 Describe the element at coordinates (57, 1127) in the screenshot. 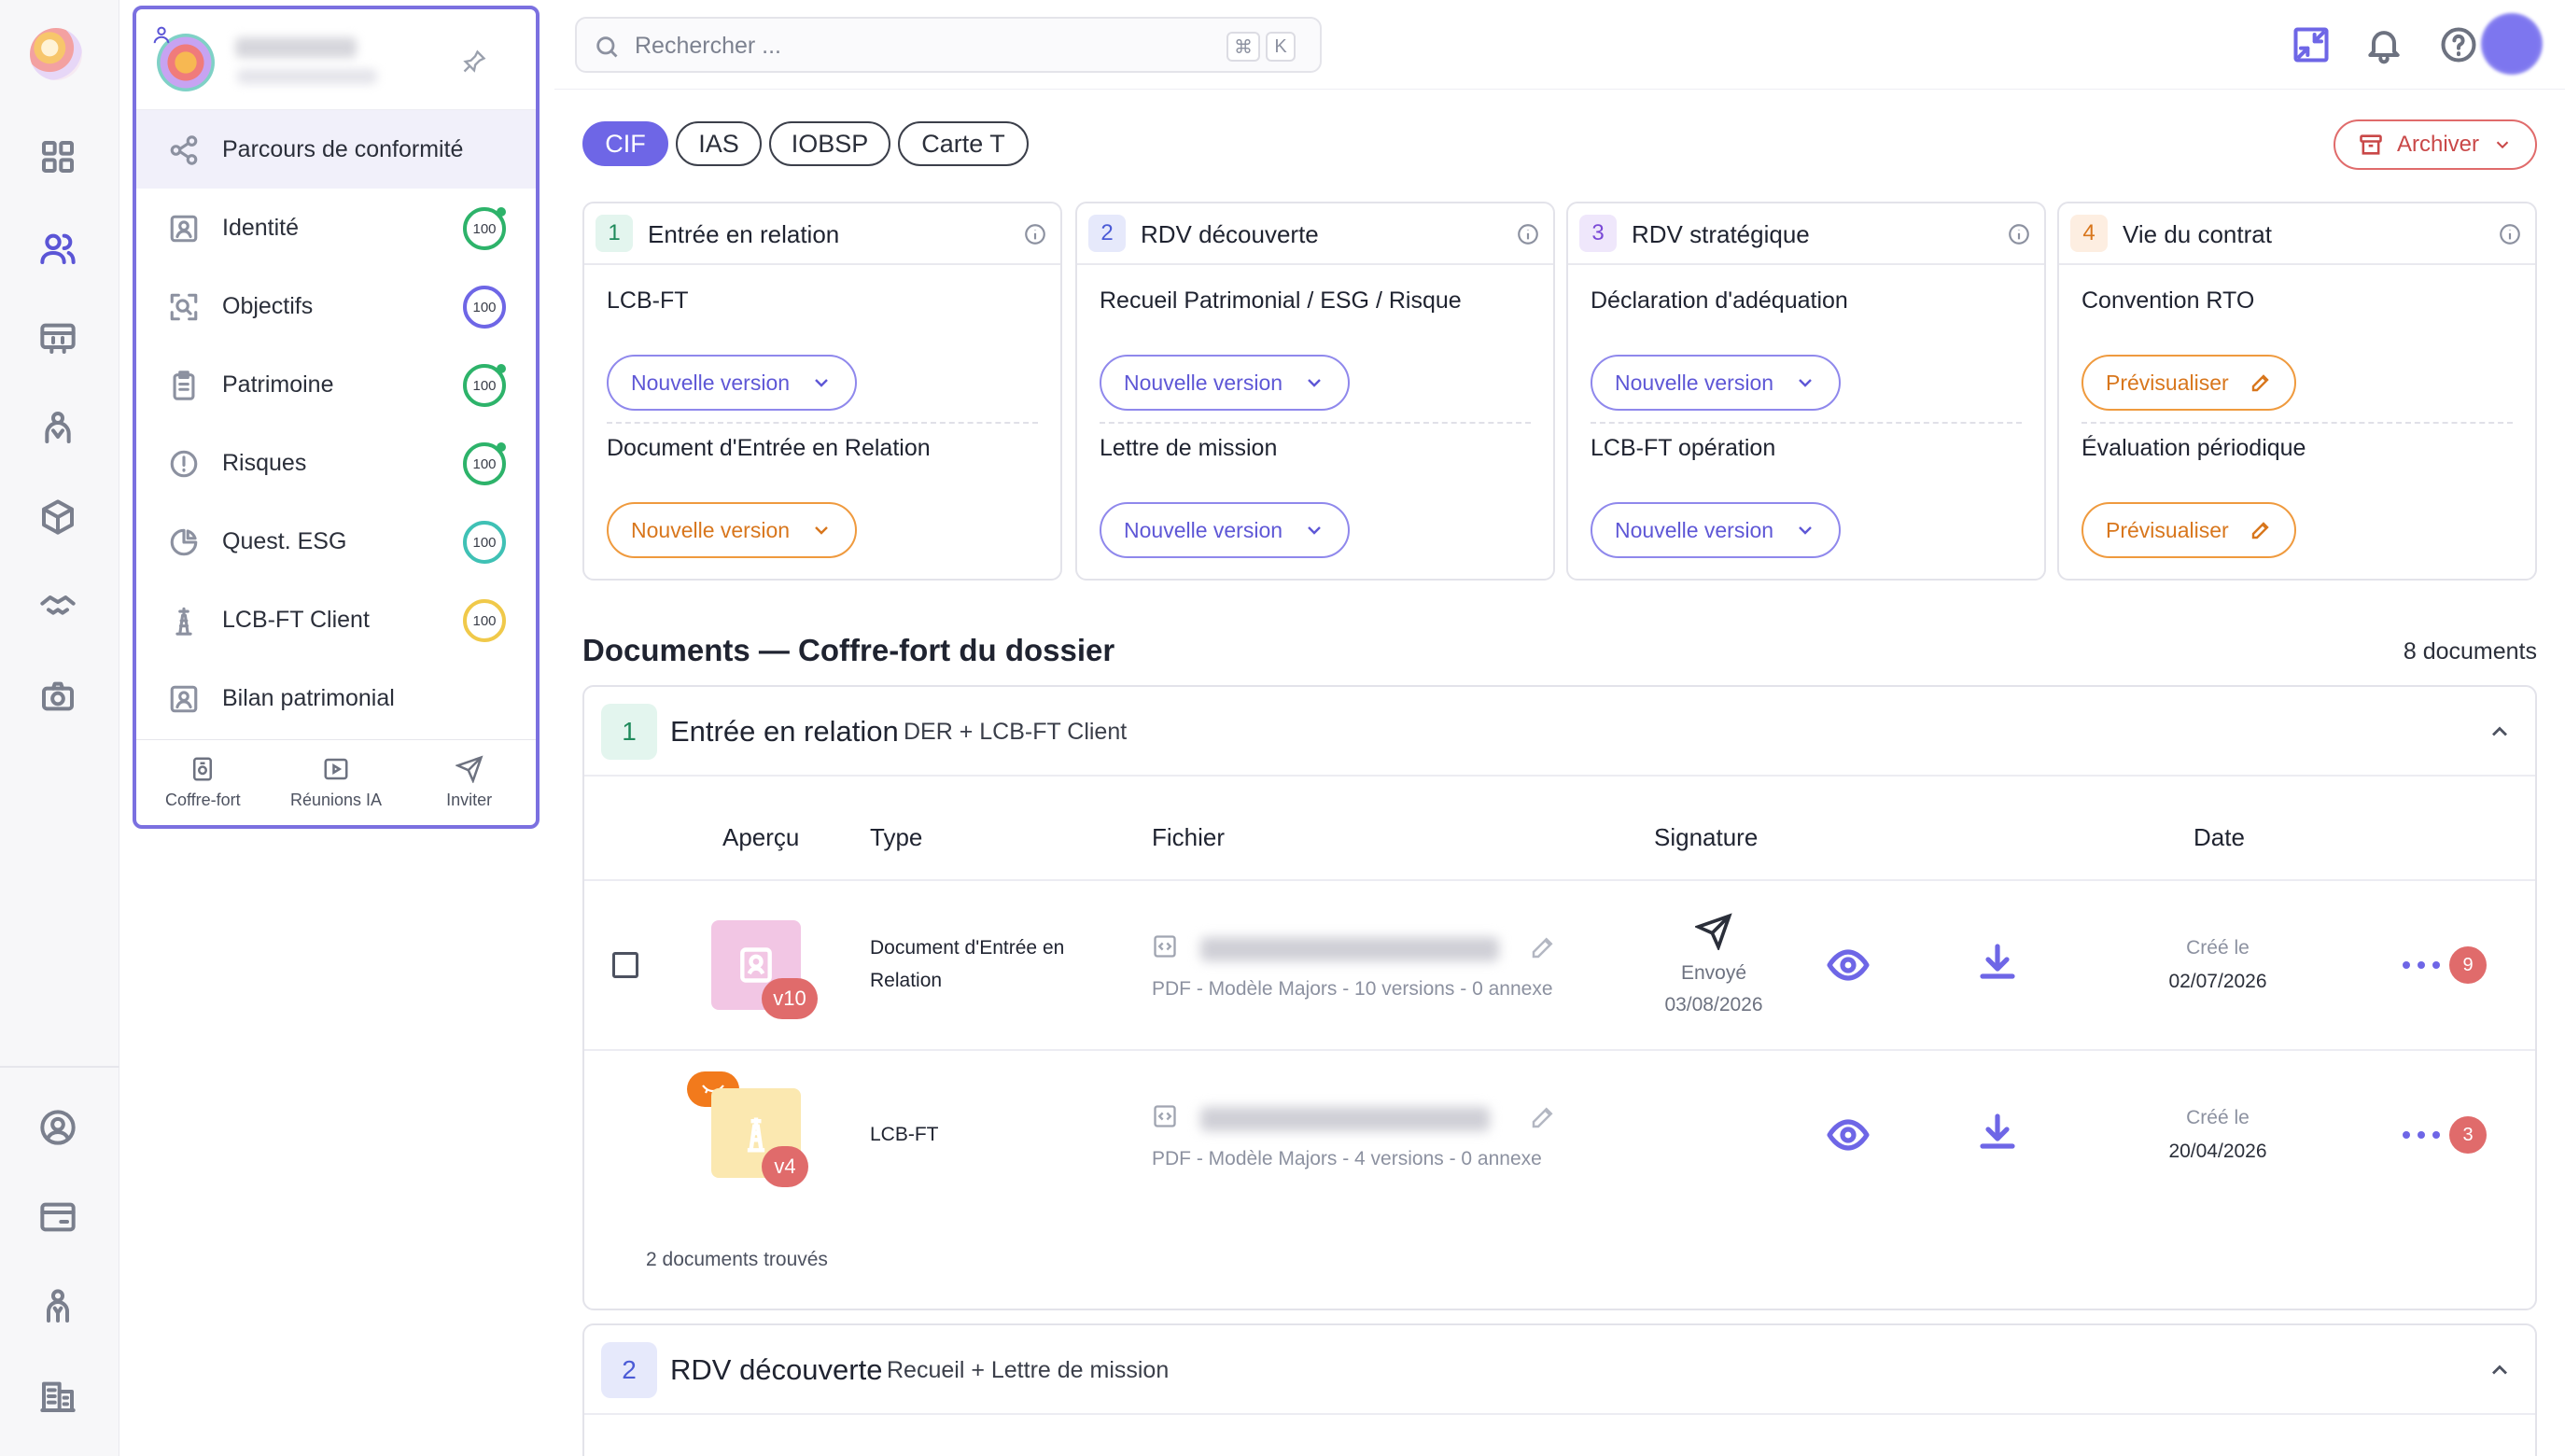

I see `profile-icon` at that location.